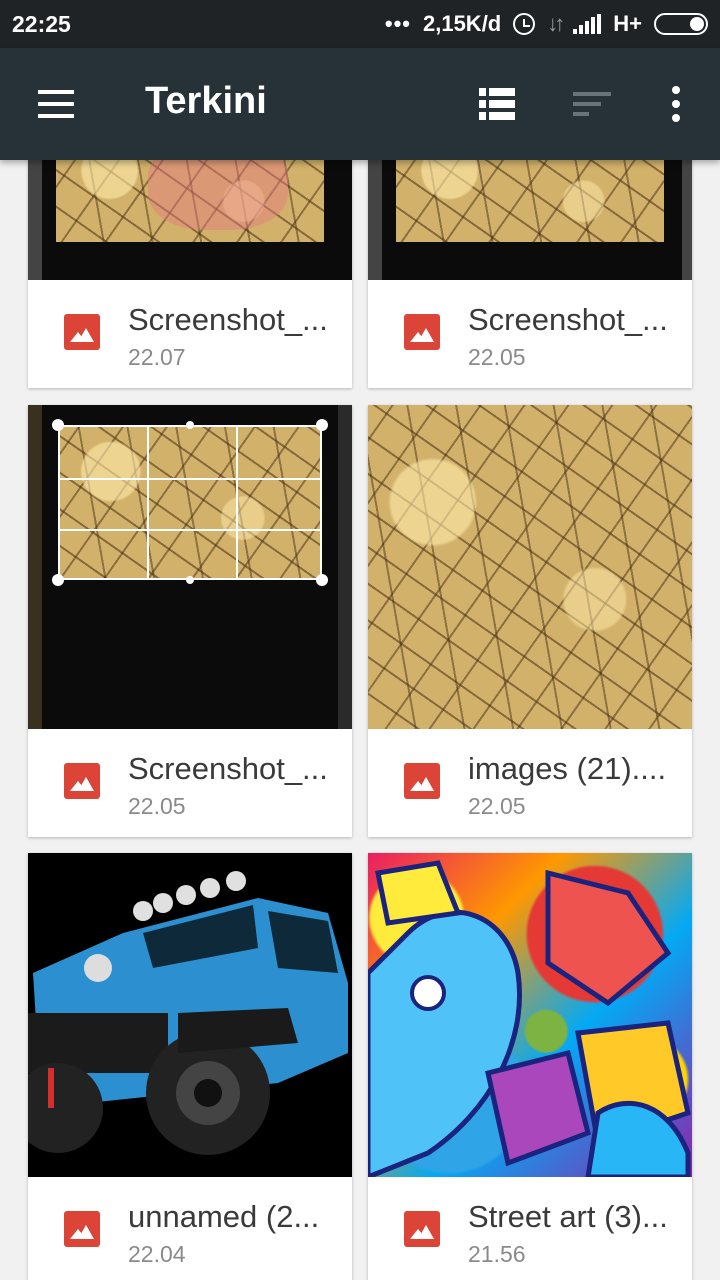 The height and width of the screenshot is (1280, 720). Describe the element at coordinates (627, 23) in the screenshot. I see `network-type: H+` at that location.